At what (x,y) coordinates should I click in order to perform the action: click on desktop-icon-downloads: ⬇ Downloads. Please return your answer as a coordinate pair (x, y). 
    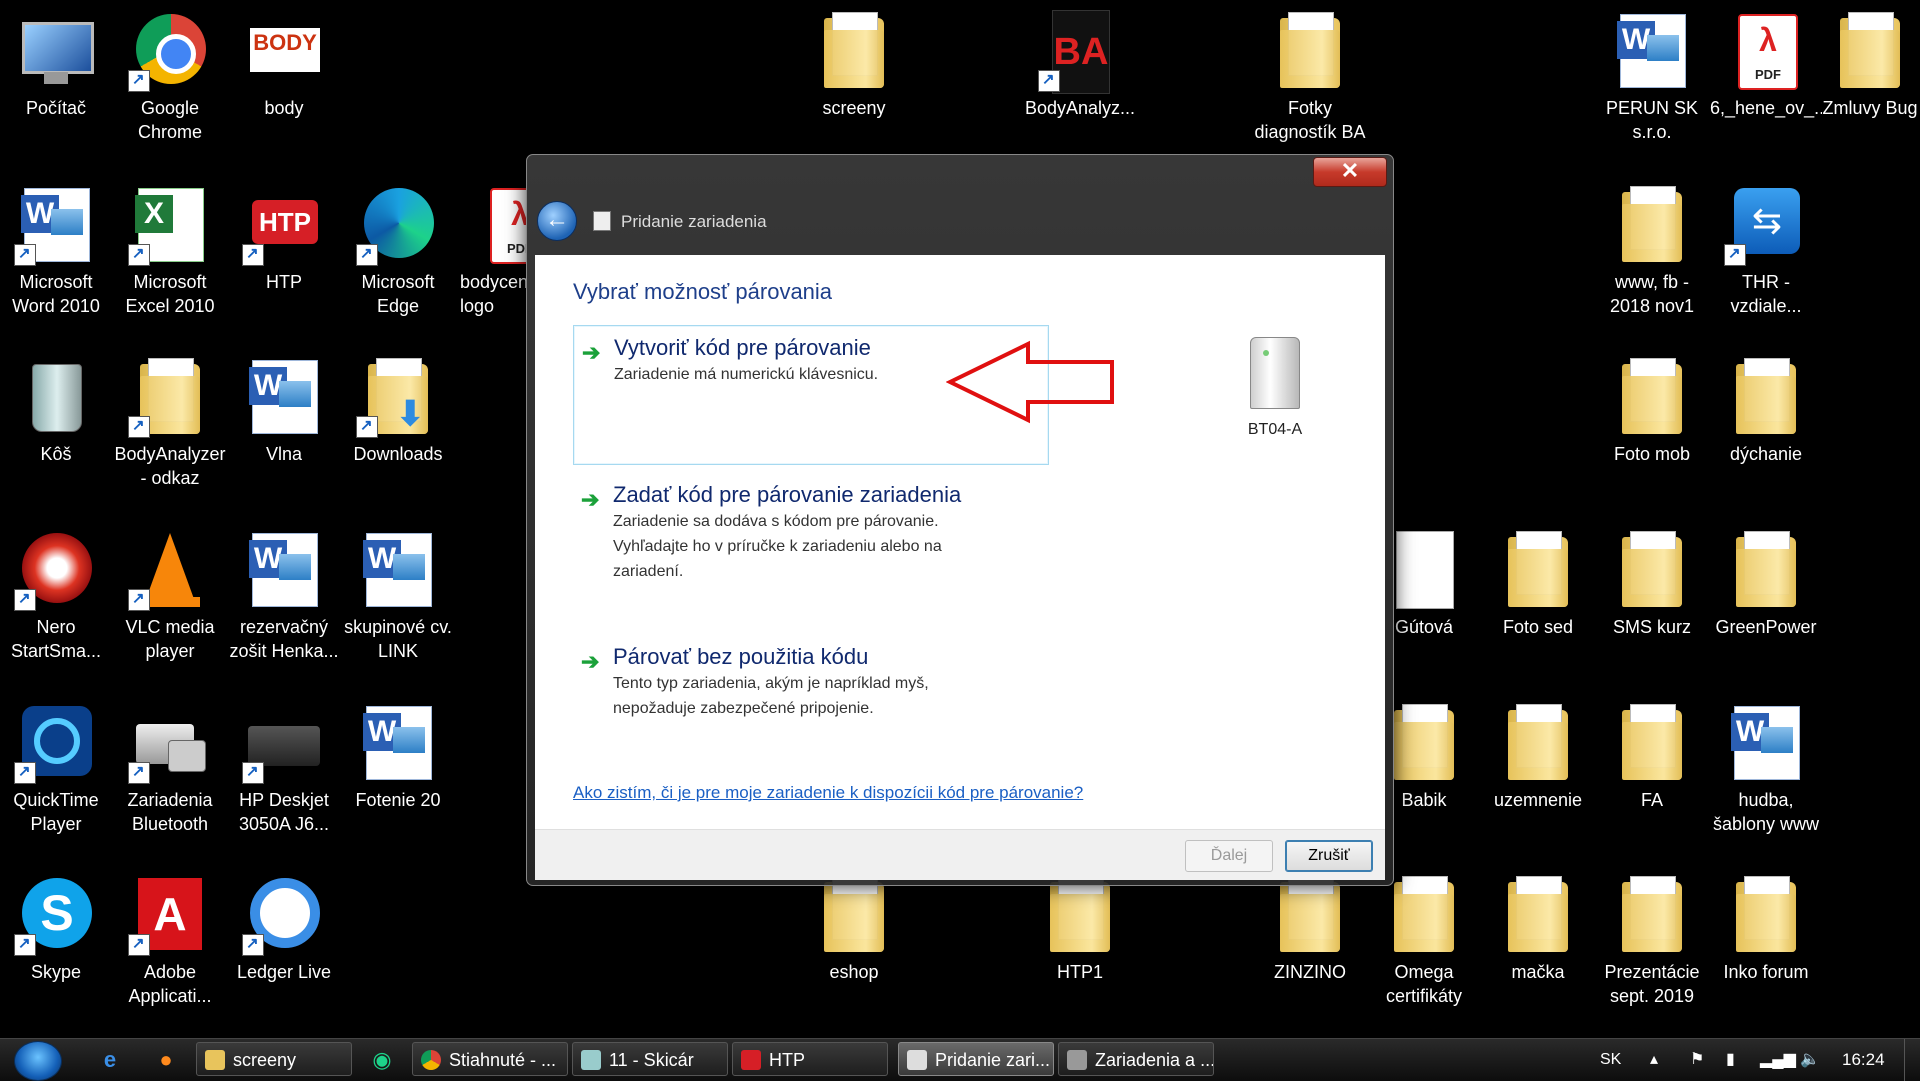
    Looking at the image, I should click on (398, 406).